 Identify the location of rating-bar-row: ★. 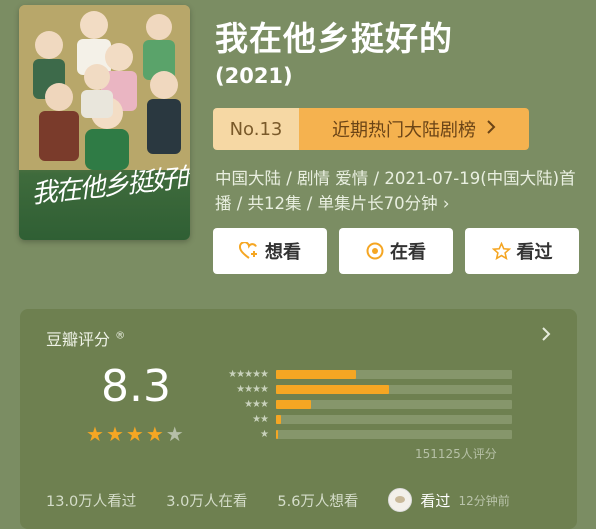
(360, 434).